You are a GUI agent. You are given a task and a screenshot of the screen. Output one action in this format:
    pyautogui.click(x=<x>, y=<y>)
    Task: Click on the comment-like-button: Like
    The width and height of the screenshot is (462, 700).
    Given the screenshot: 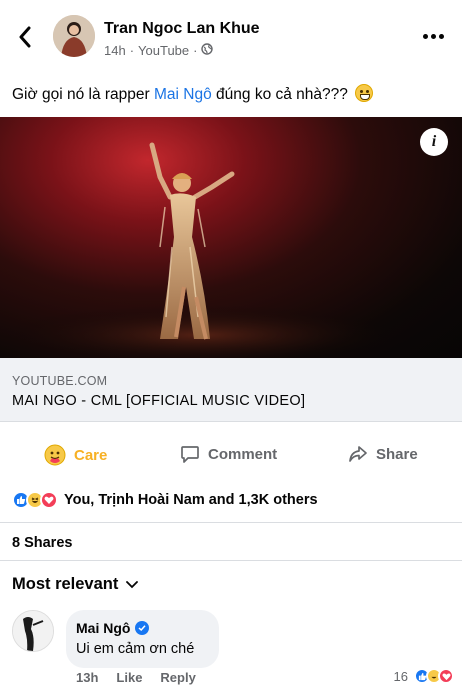 What is the action you would take?
    pyautogui.click(x=129, y=677)
    